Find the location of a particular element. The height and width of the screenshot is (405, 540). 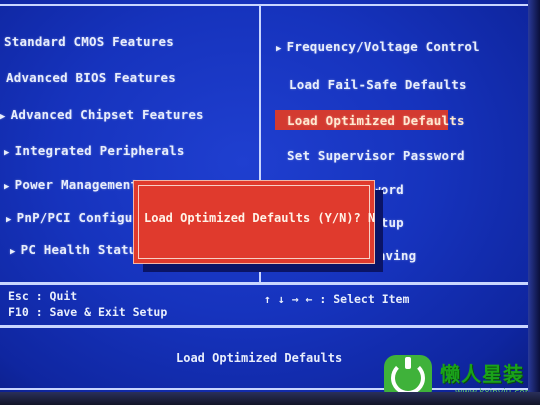

menu-item-power-management: ▶ Power Management is located at coordinates (71, 184).